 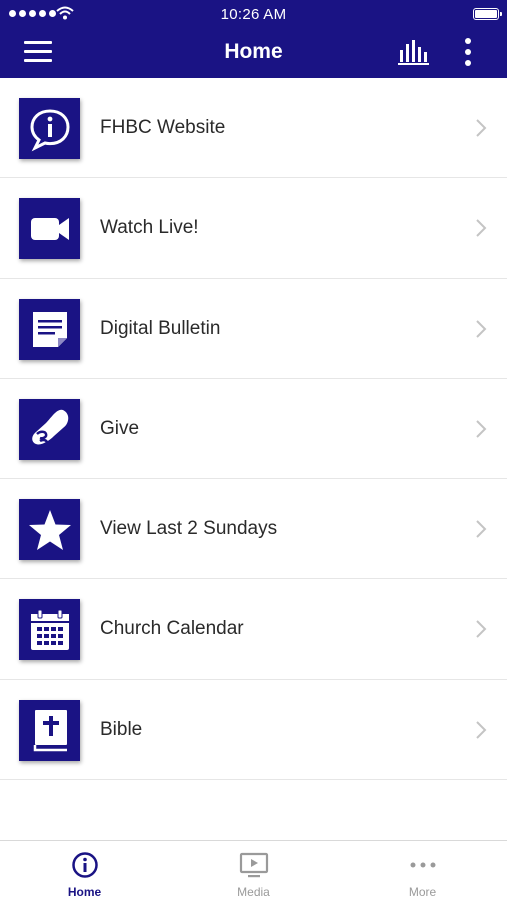 I want to click on tab-home: Home, so click(x=84, y=870).